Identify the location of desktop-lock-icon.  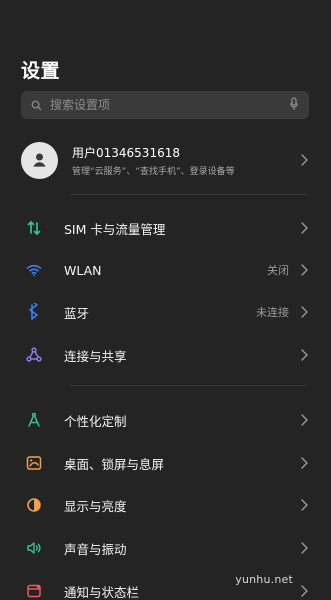
(34, 463).